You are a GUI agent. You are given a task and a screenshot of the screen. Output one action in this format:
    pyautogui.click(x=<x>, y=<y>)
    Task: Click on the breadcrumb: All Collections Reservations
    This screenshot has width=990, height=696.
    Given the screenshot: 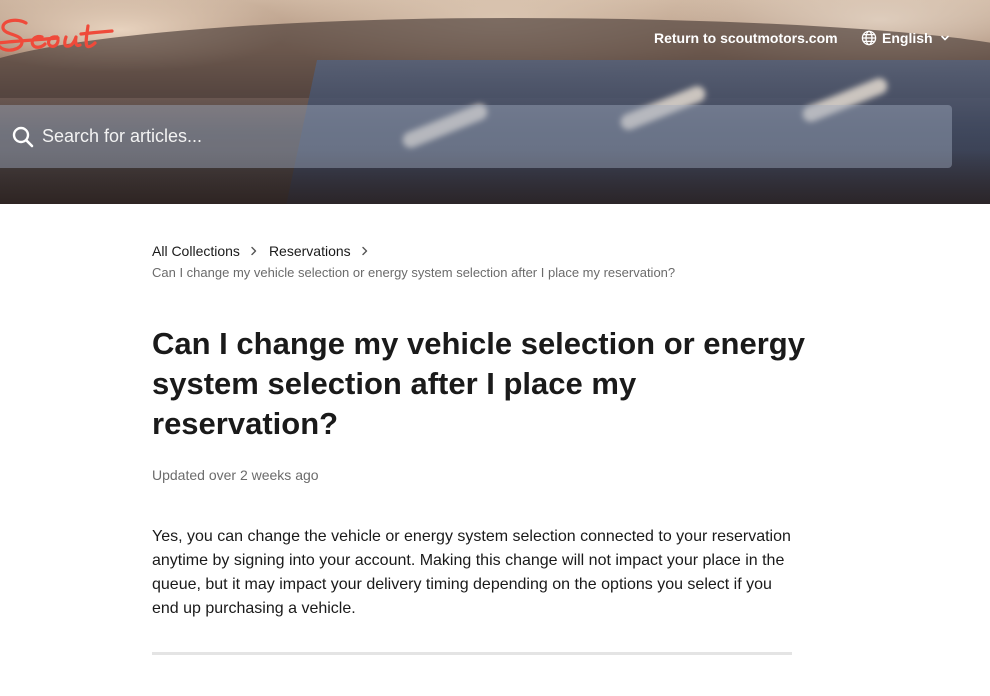 What is the action you would take?
    pyautogui.click(x=266, y=251)
    